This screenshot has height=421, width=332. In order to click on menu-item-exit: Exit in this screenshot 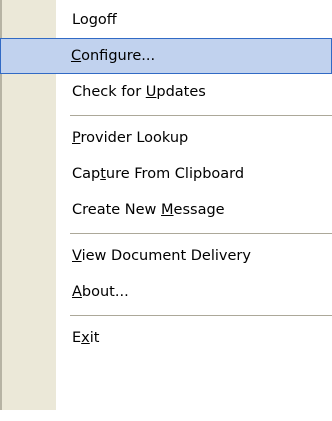, I will do `click(167, 338)`.